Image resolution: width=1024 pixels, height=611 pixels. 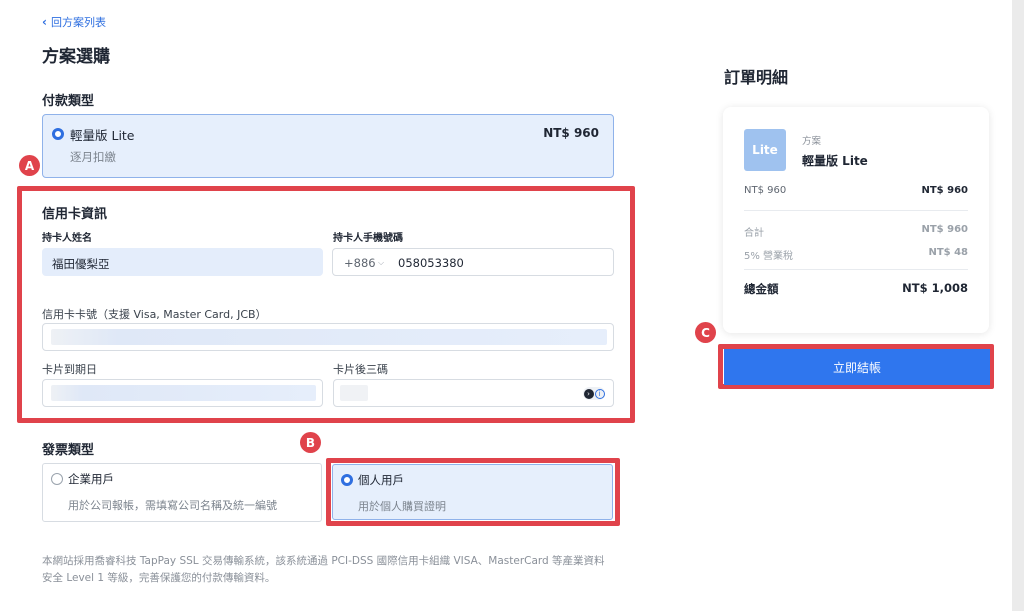 I want to click on plan-price: NT$ 960, so click(x=571, y=133).